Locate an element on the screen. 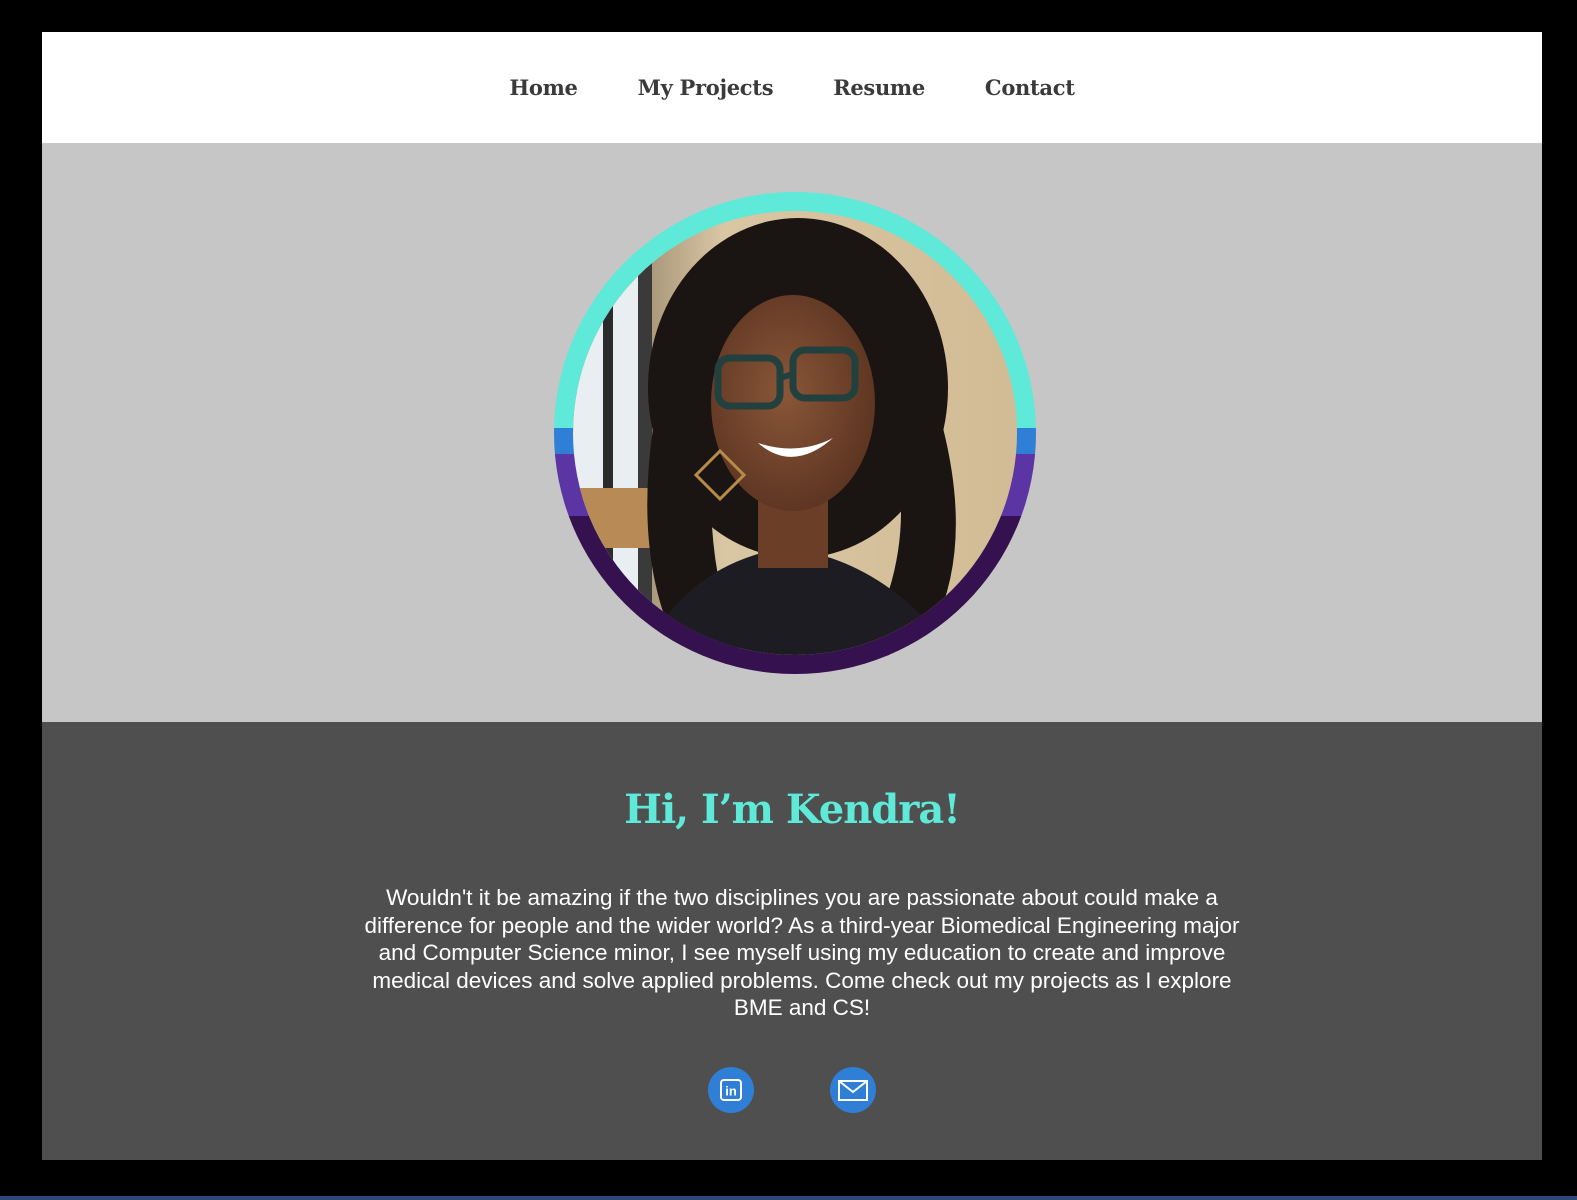  envelope-icon is located at coordinates (853, 1090).